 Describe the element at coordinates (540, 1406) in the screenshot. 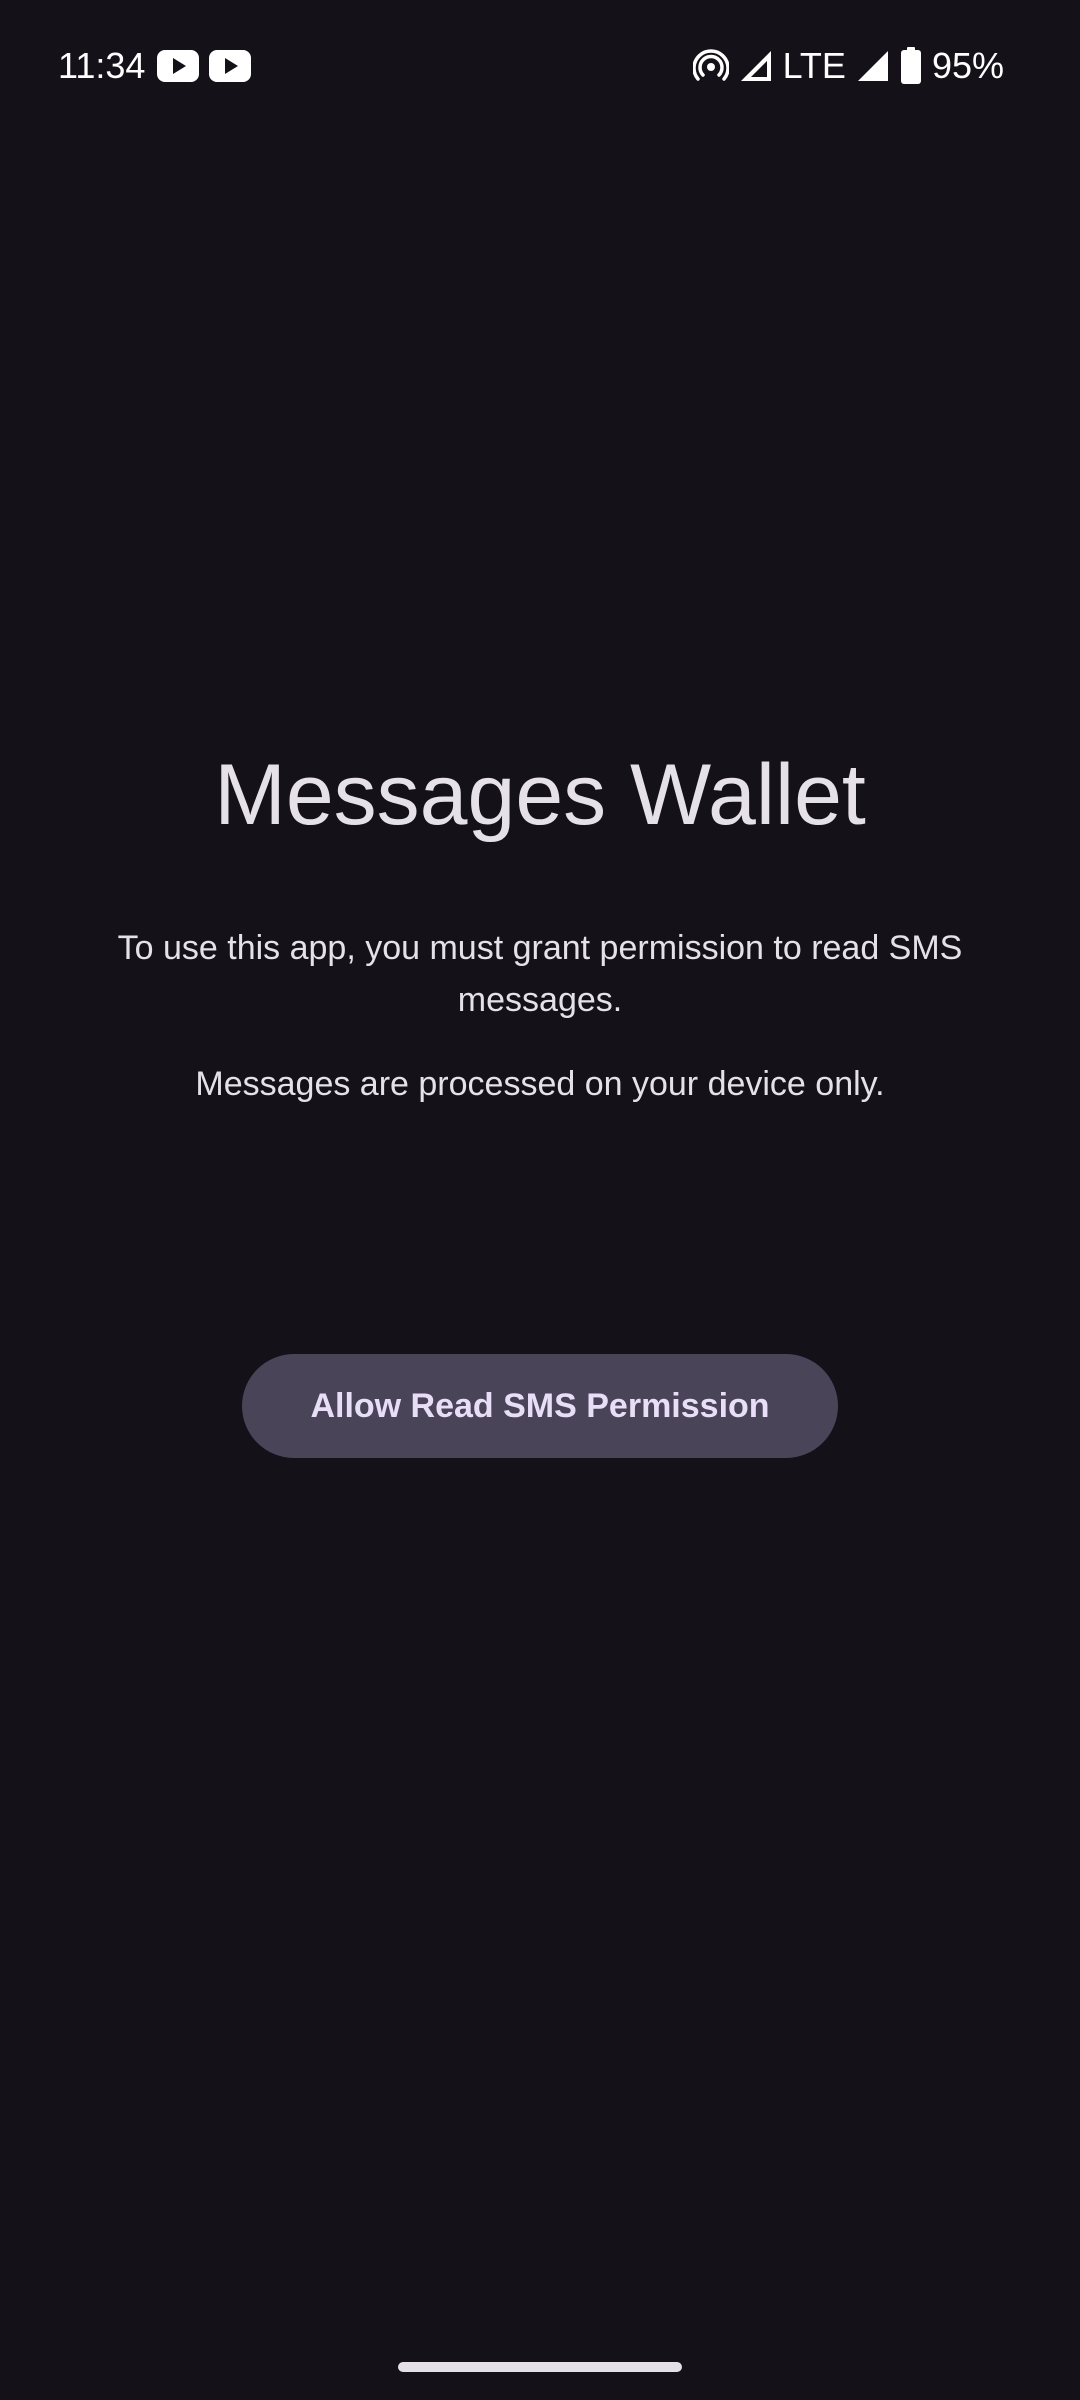

I see `allow-sms-permission-button: Allow Read SMS Permission` at that location.